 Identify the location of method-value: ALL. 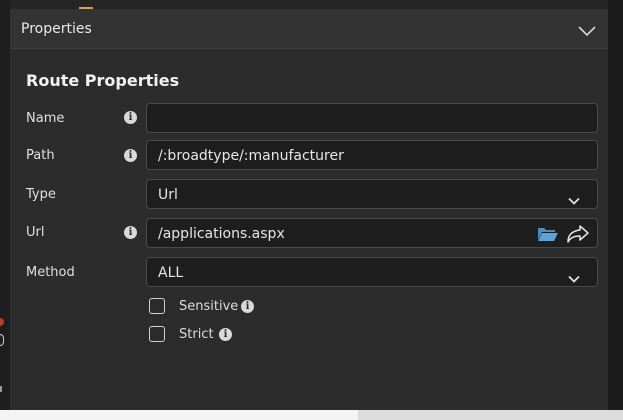
(171, 273).